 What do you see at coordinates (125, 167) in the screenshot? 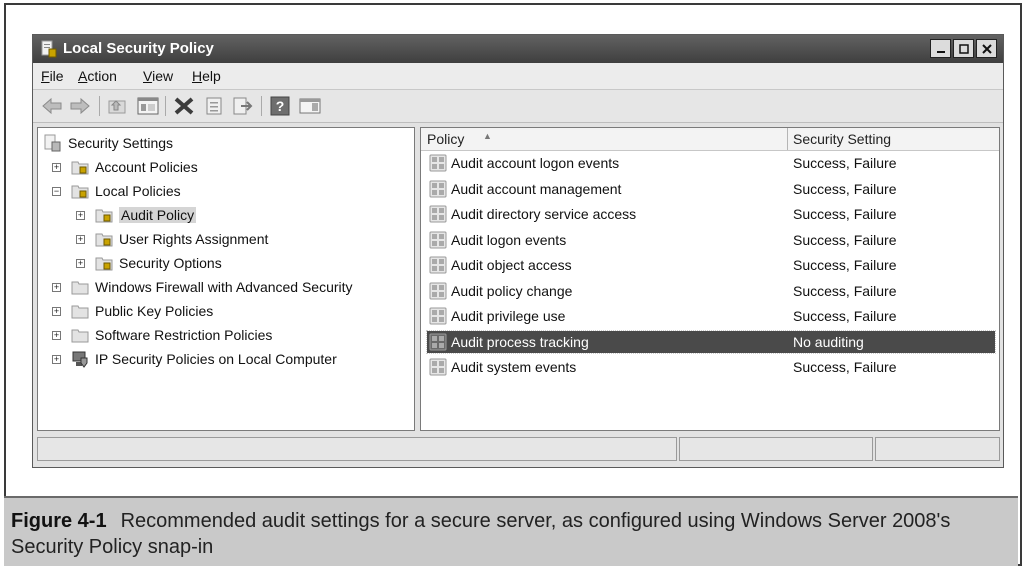
I see `tree-item-account-policies: + Account Policies` at bounding box center [125, 167].